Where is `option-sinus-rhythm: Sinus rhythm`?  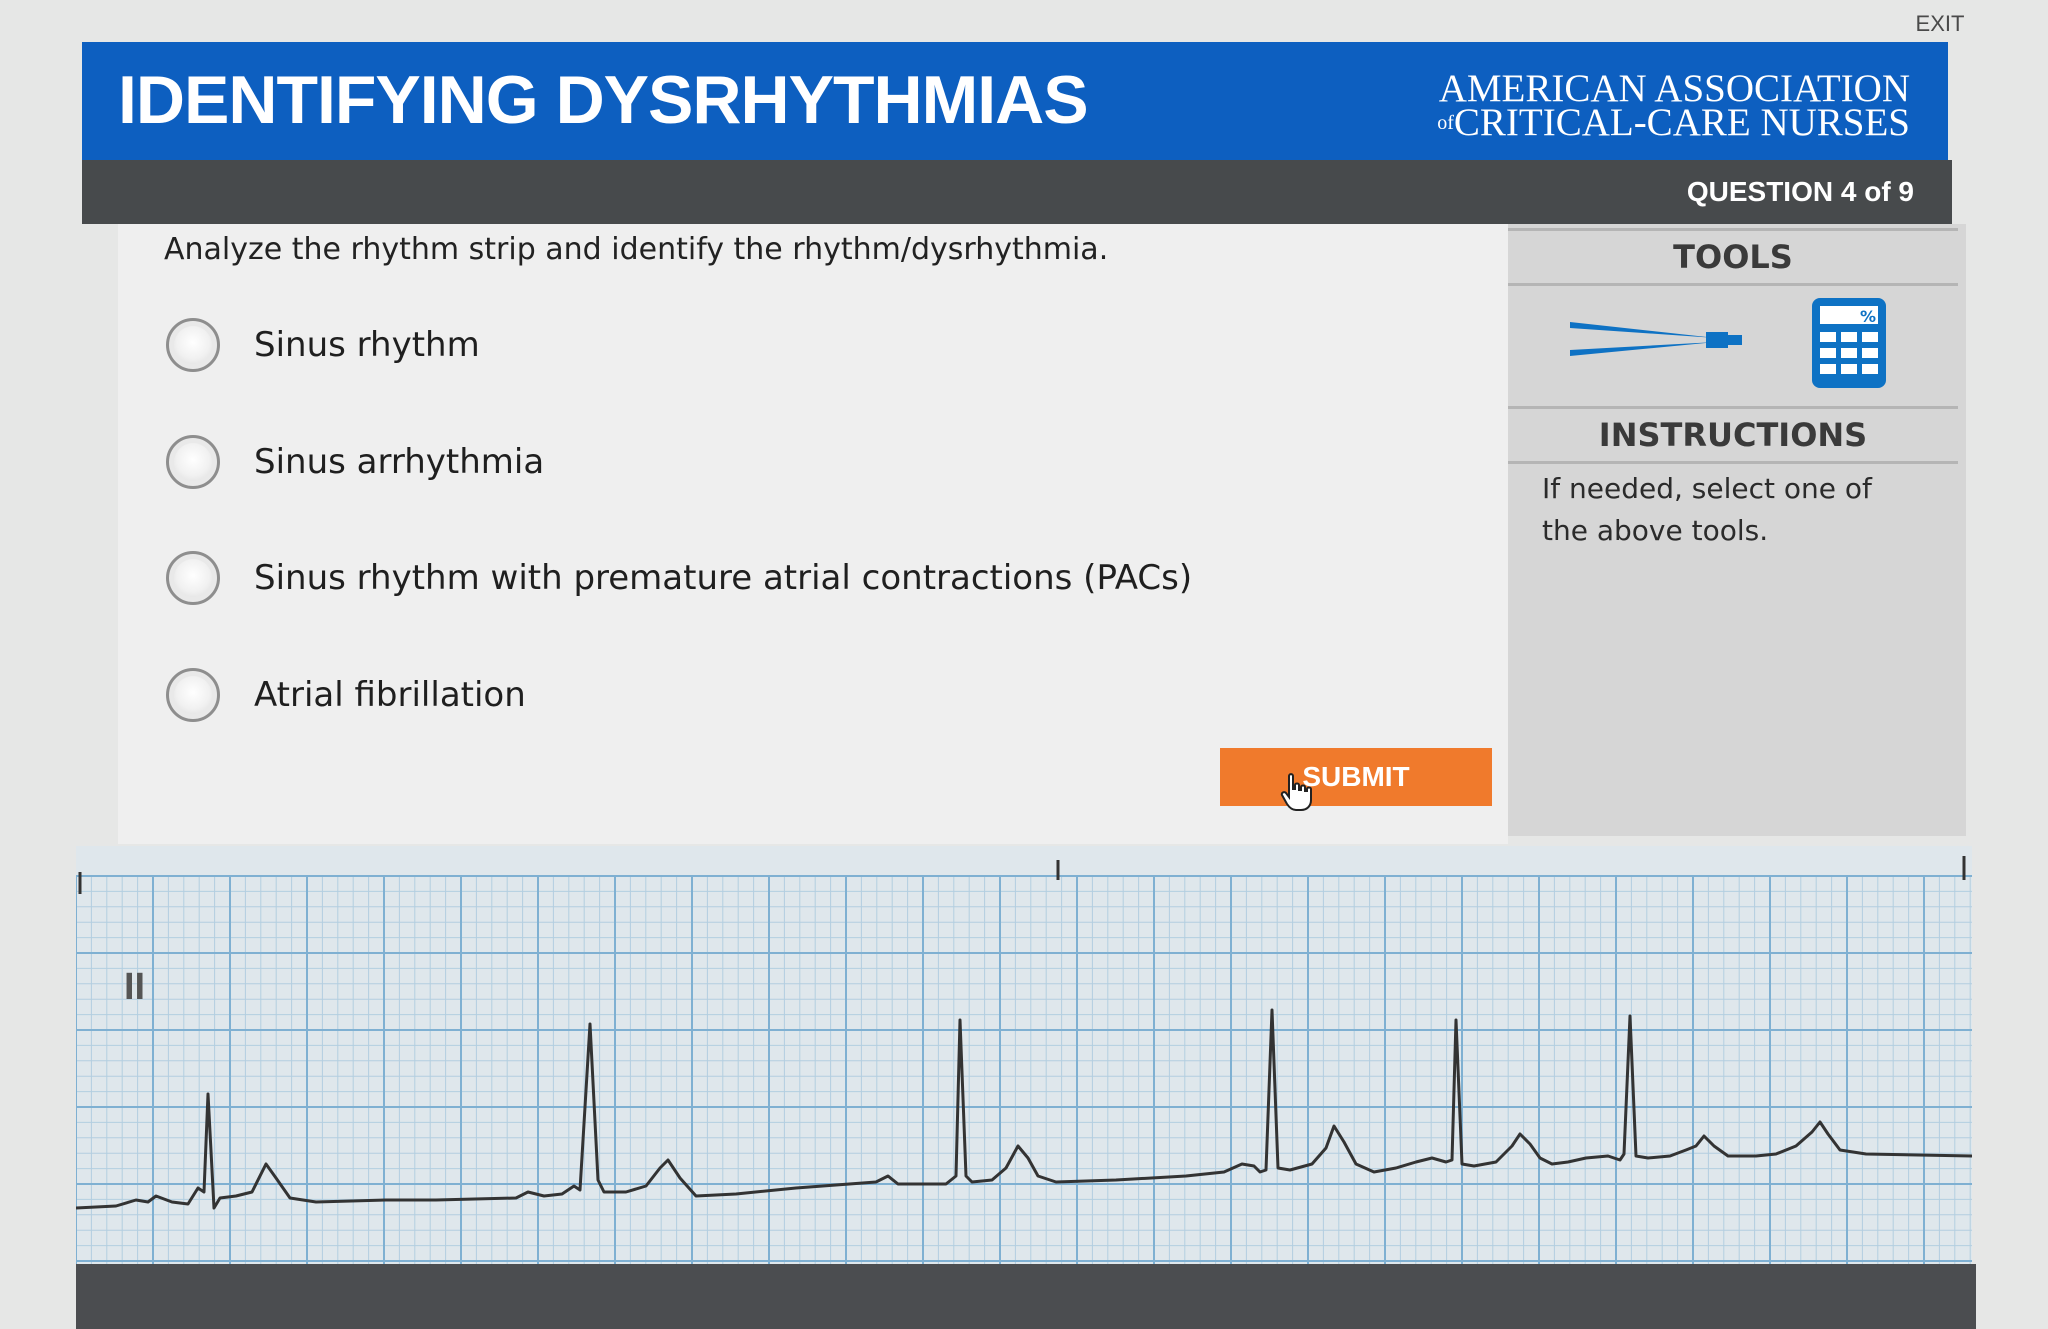
option-sinus-rhythm: Sinus rhythm is located at coordinates (323, 345).